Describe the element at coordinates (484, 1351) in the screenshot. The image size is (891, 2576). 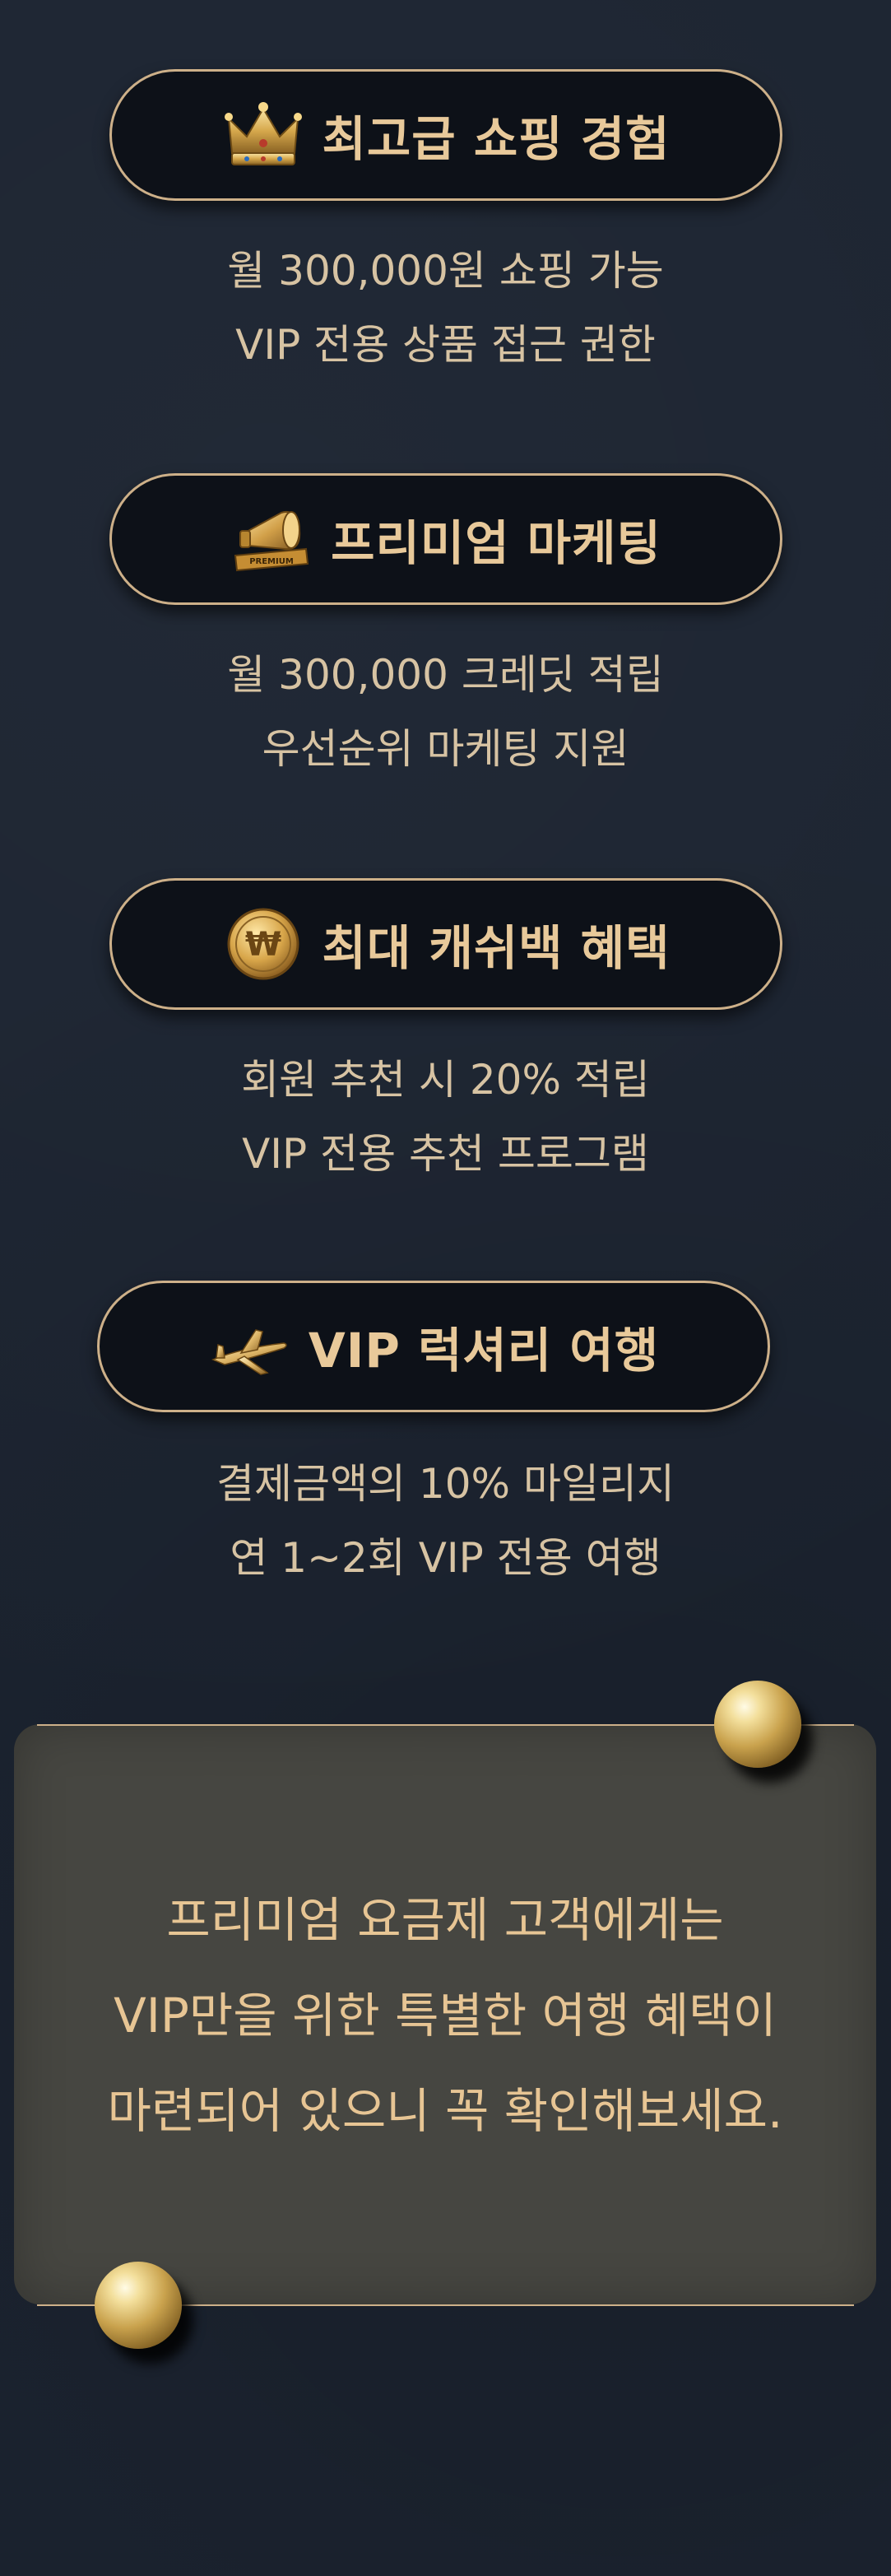
I see `benefit-travel-title: VIP 럭셔리 여행` at that location.